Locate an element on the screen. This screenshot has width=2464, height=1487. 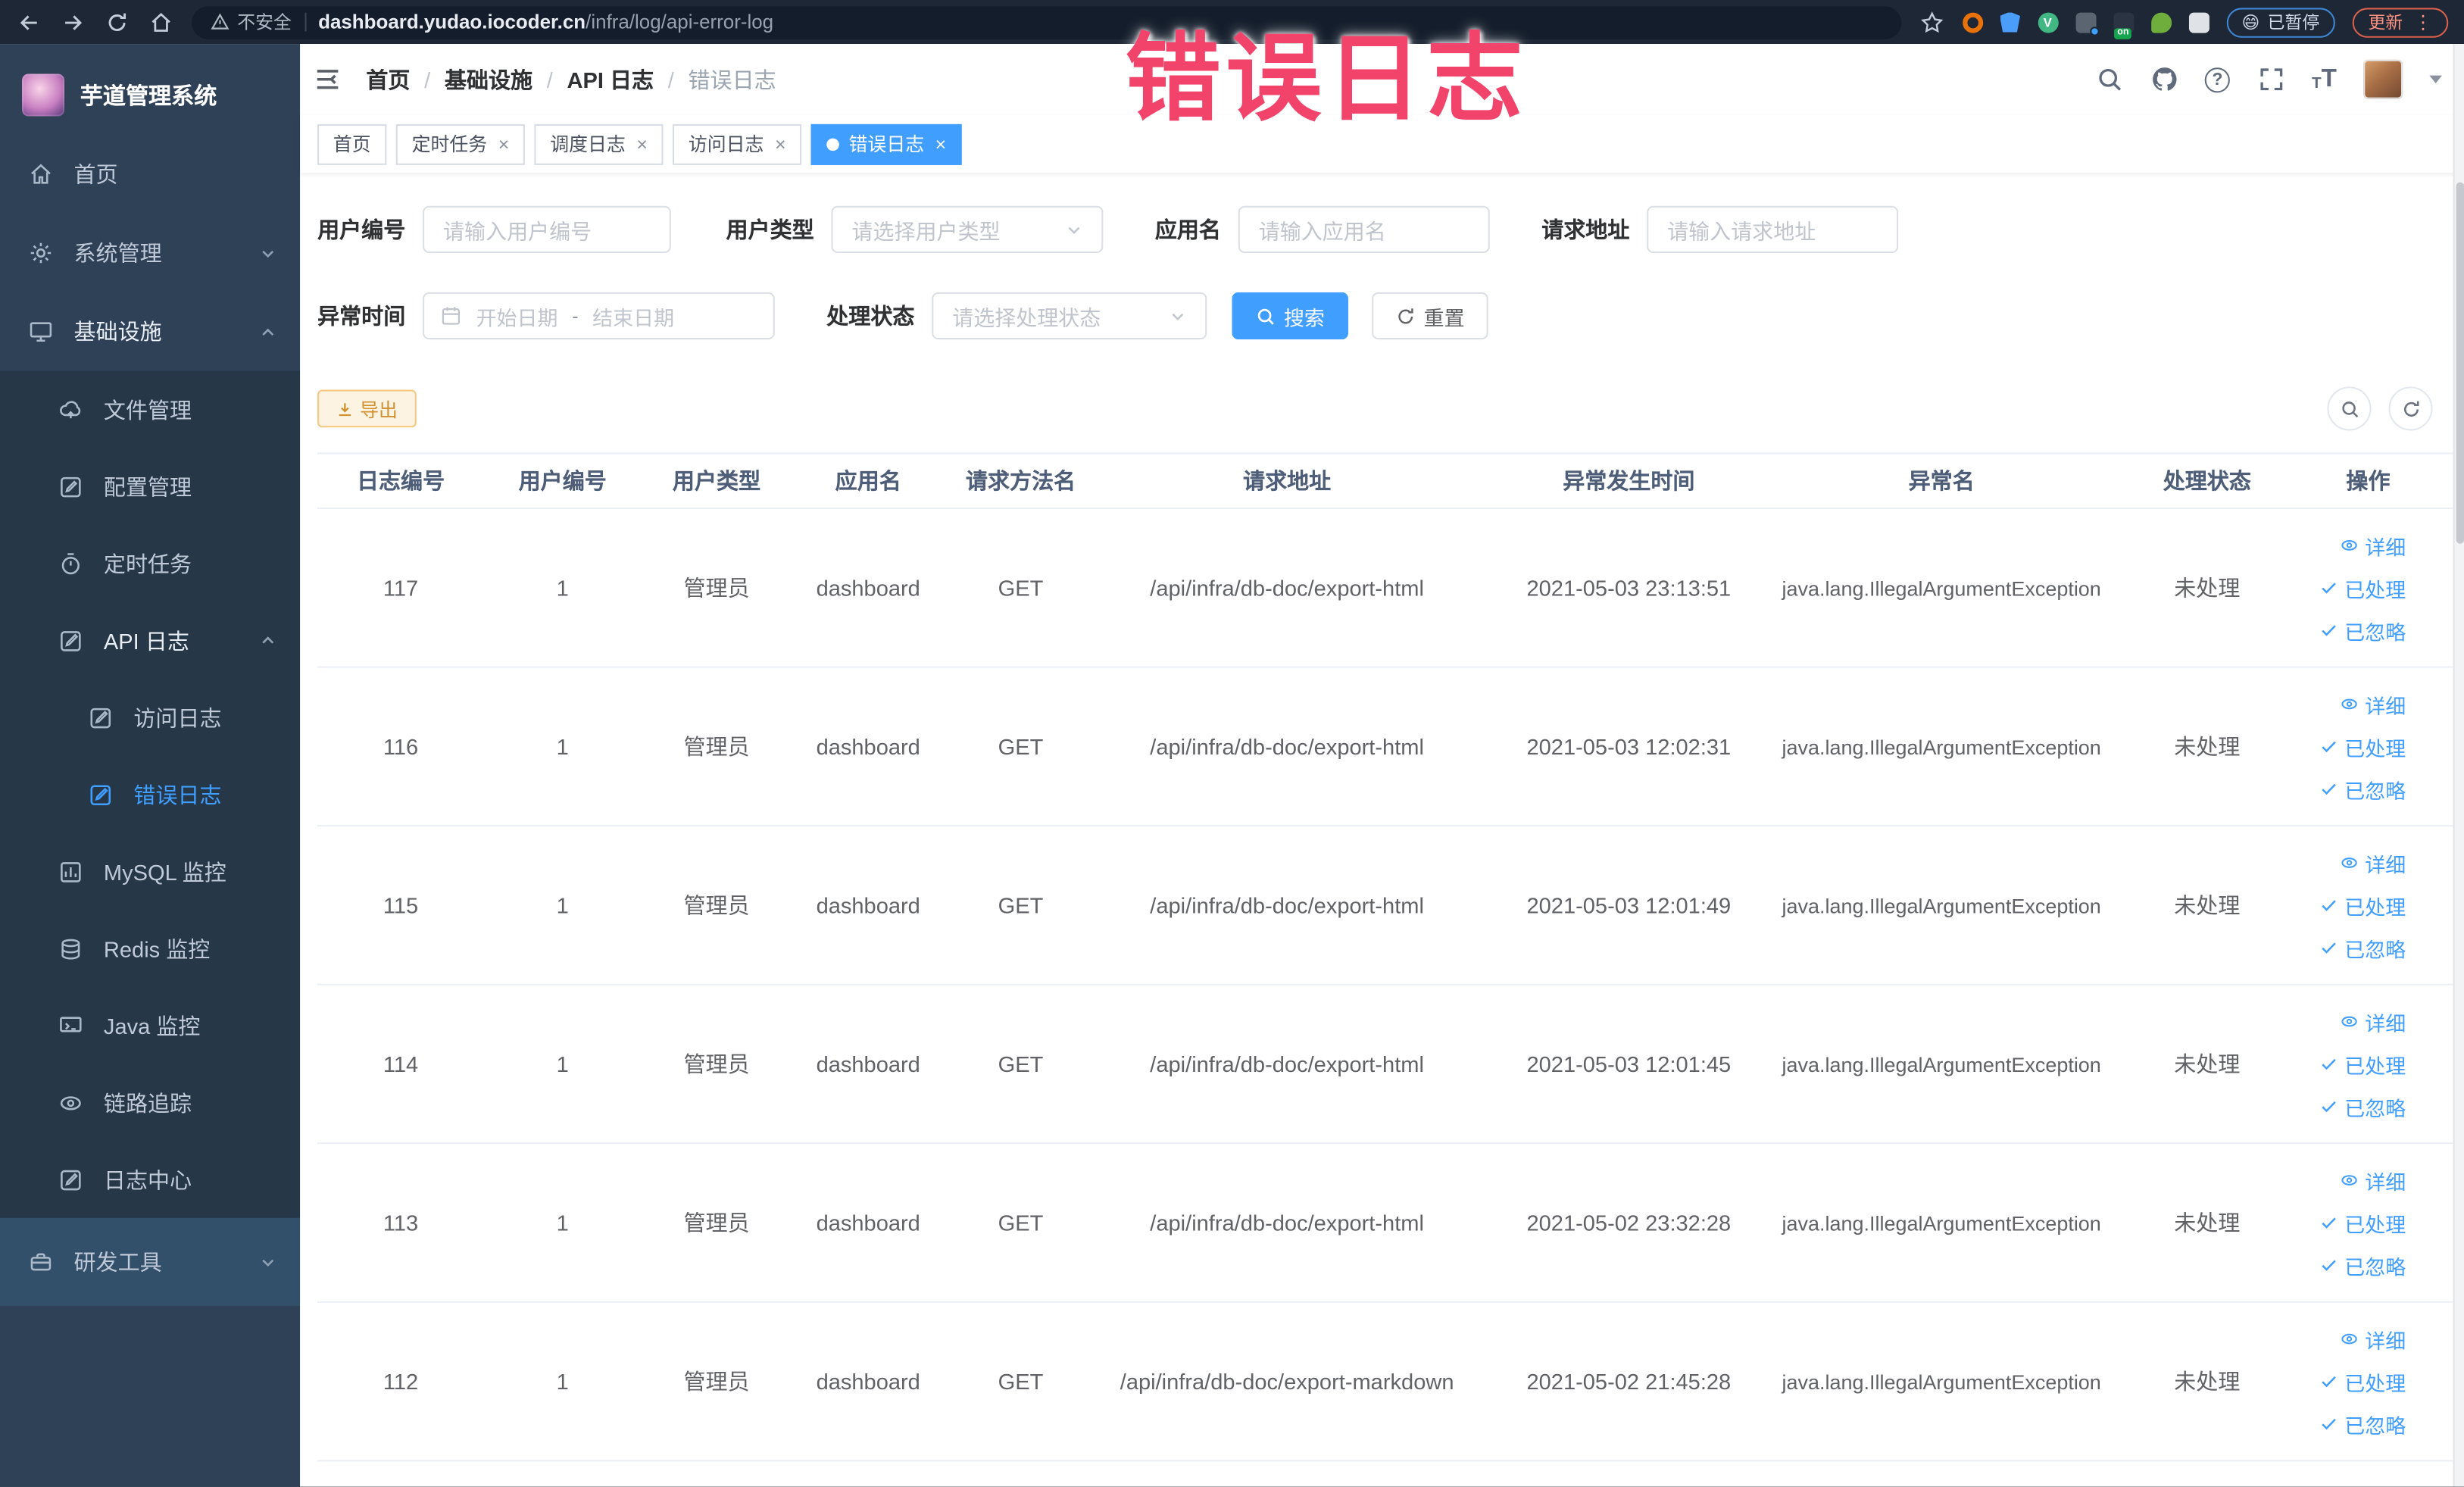
sidebar-item-api-log: API 日志 is located at coordinates (150, 640).